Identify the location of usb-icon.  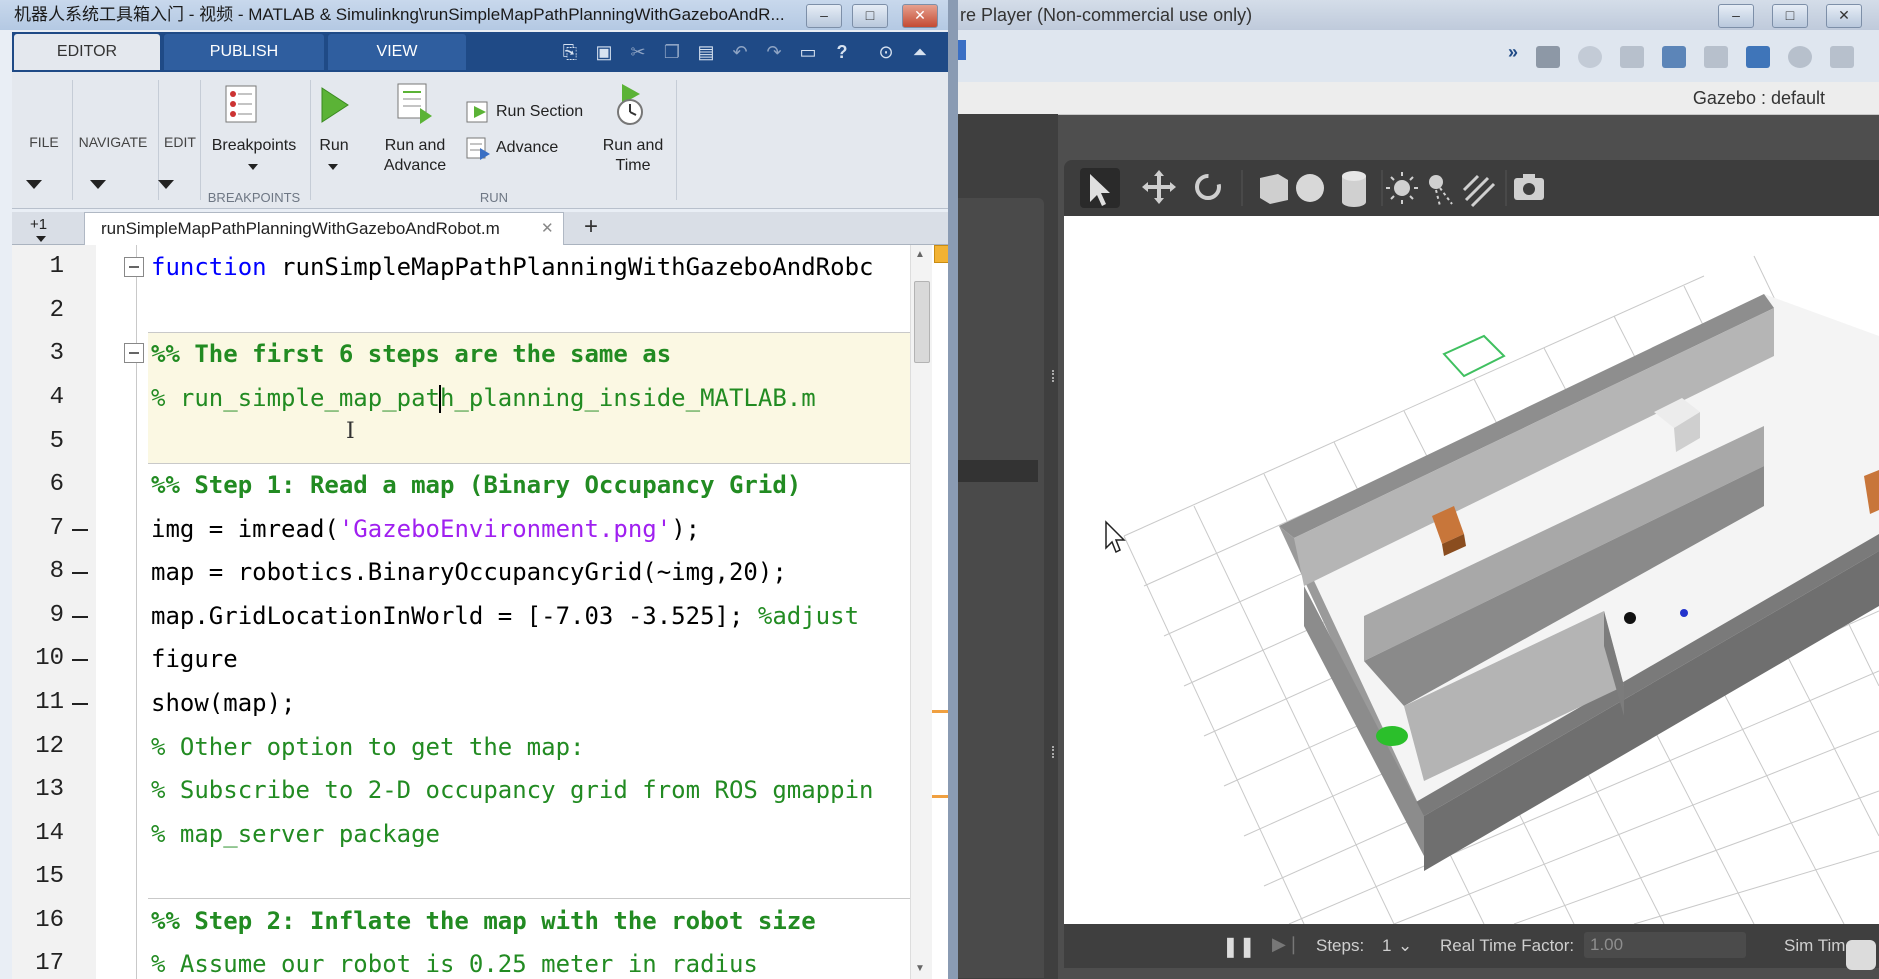
(1842, 57).